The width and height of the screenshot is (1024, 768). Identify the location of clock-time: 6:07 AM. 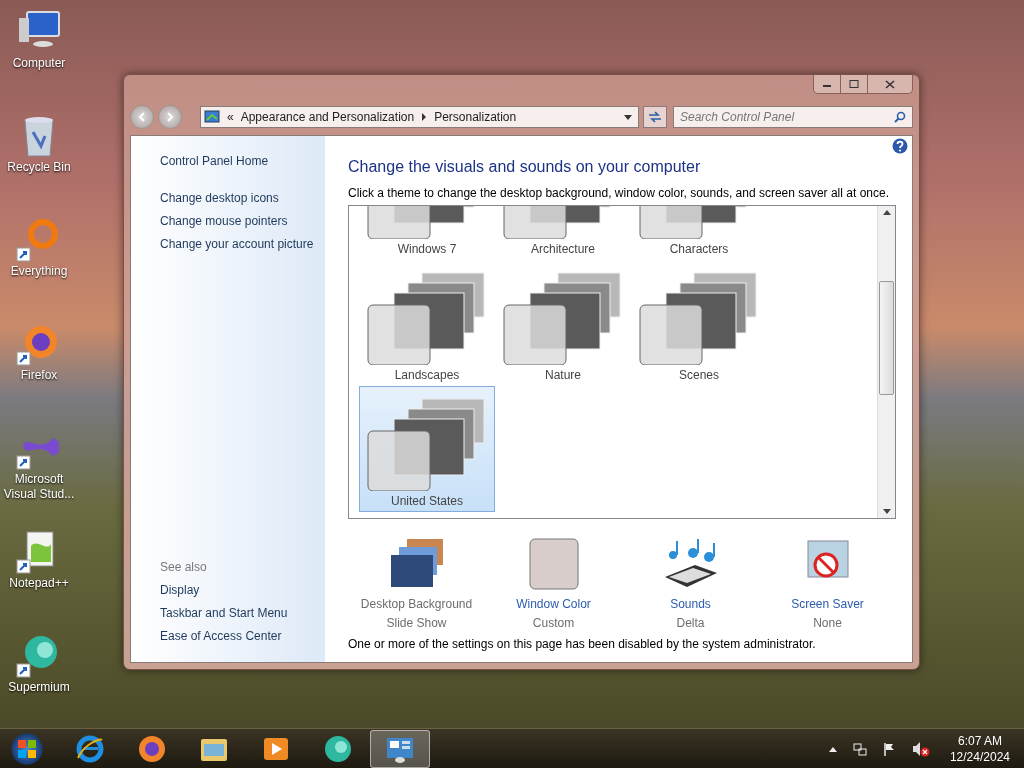
(979, 740).